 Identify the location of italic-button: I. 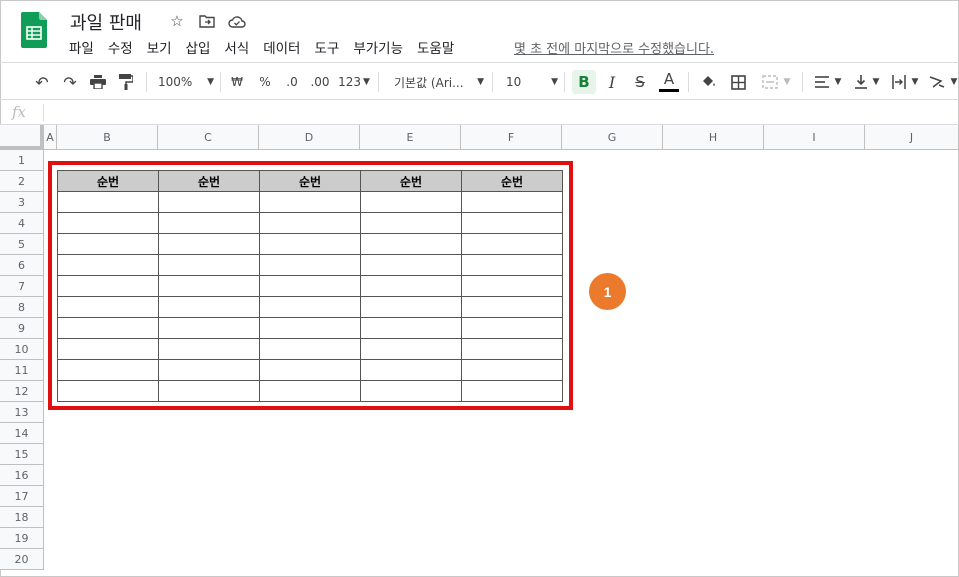
(612, 82).